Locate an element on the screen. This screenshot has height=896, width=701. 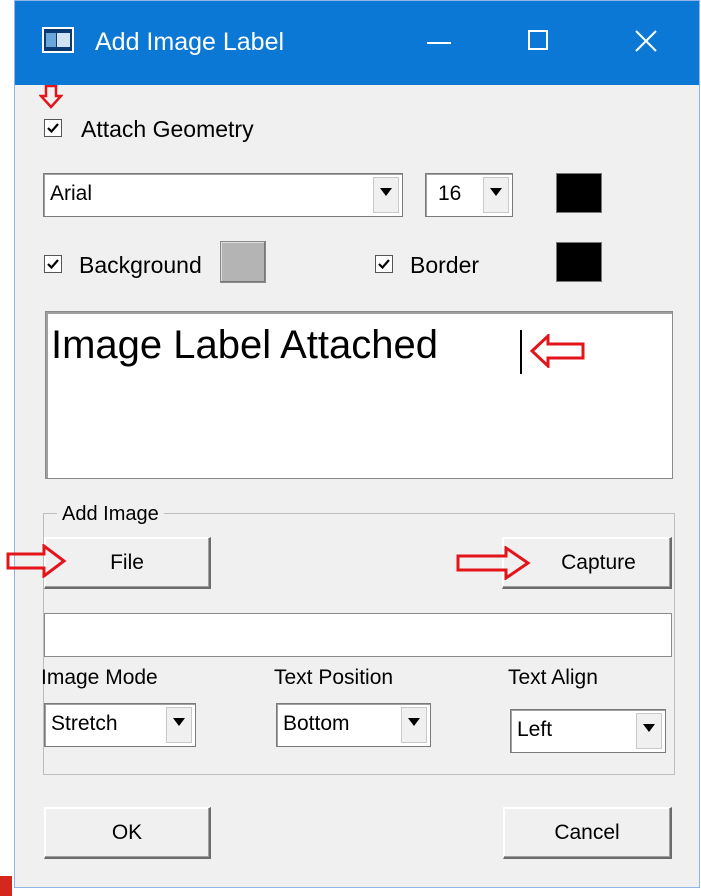
window-title: Add Image Label is located at coordinates (190, 42).